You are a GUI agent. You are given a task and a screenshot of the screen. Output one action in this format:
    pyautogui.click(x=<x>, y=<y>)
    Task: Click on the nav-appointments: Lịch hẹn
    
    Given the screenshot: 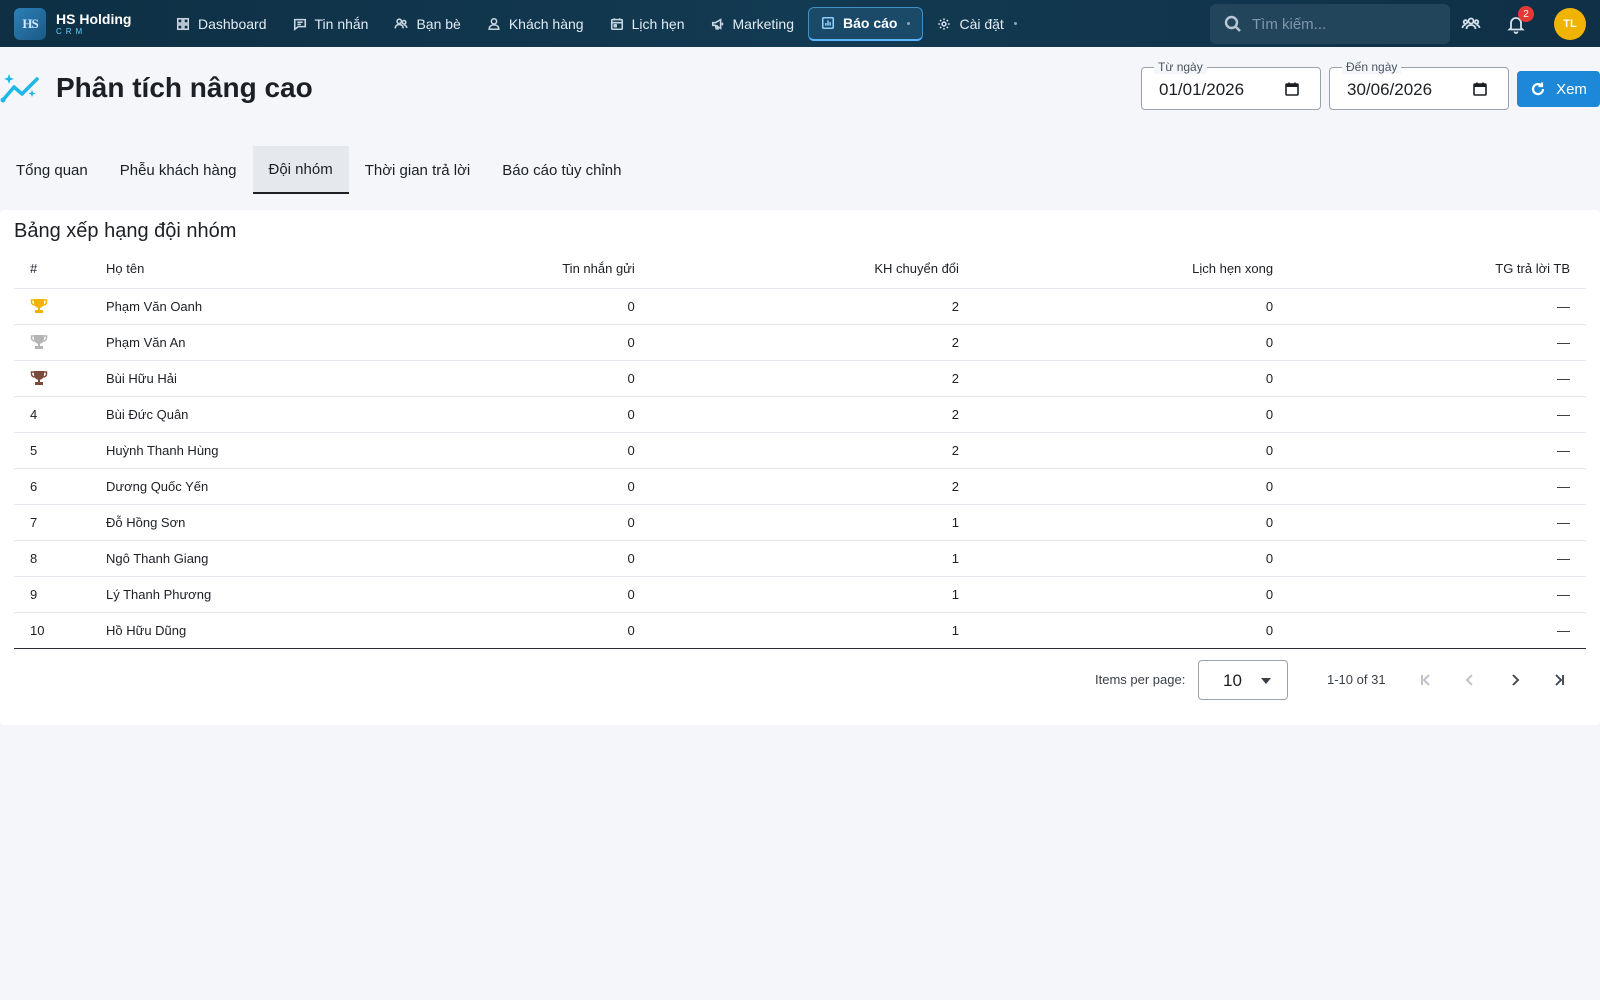 What is the action you would take?
    pyautogui.click(x=647, y=24)
    